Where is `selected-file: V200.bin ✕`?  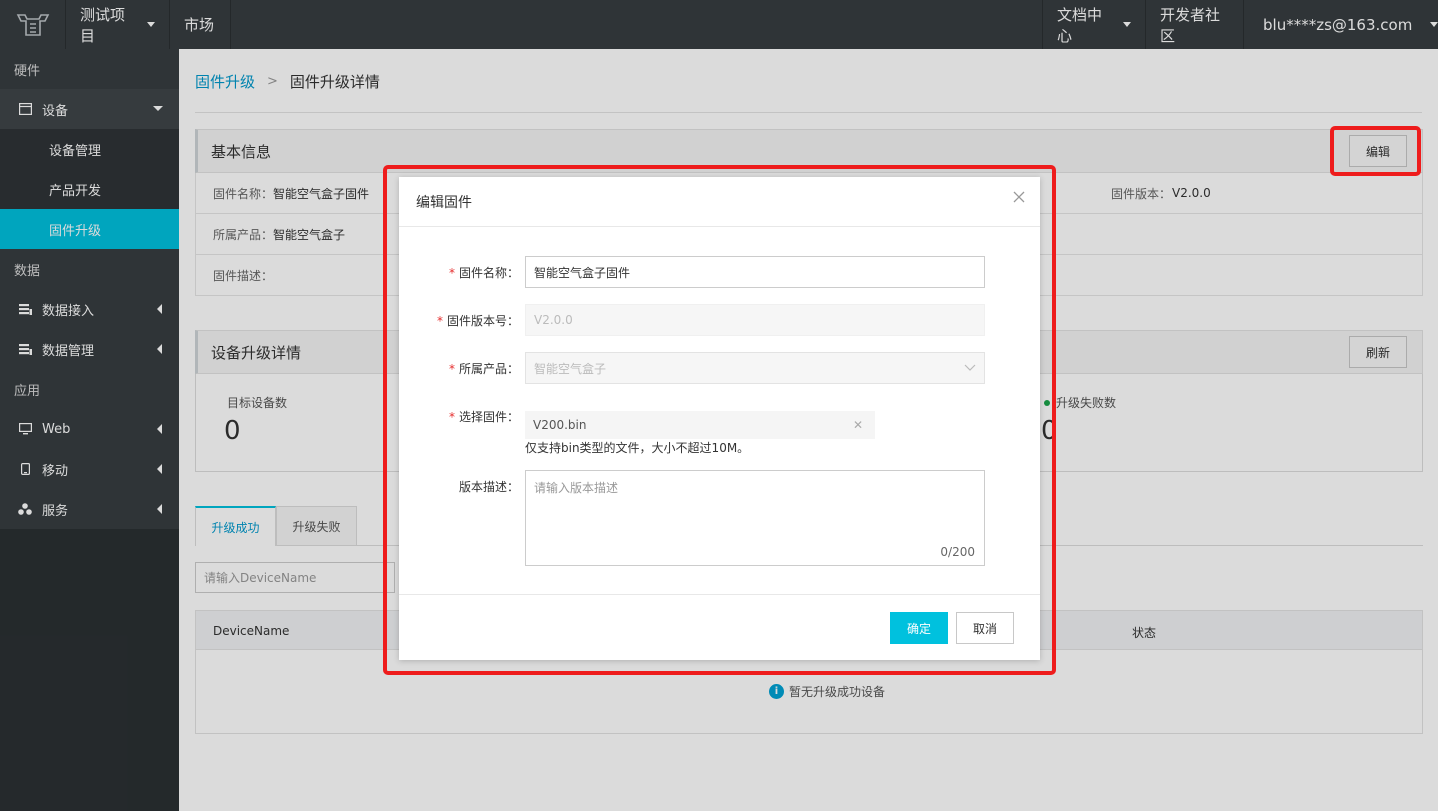 selected-file: V200.bin ✕ is located at coordinates (700, 425).